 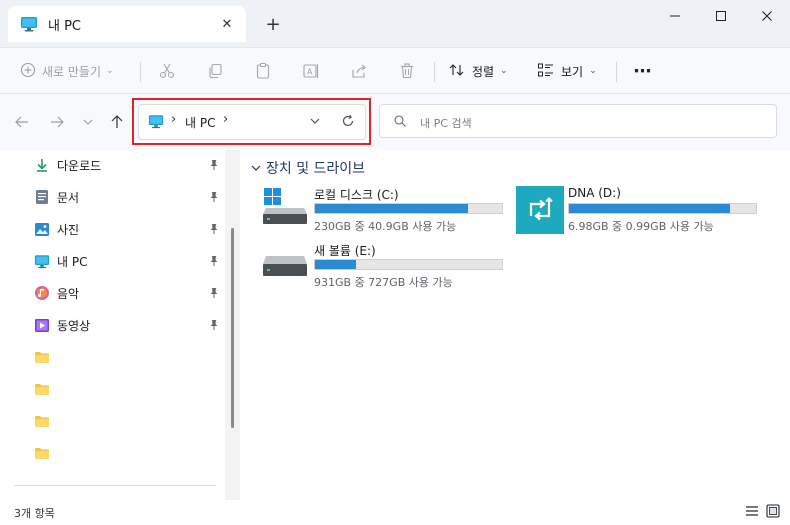 I want to click on arrow-right-icon, so click(x=57, y=122).